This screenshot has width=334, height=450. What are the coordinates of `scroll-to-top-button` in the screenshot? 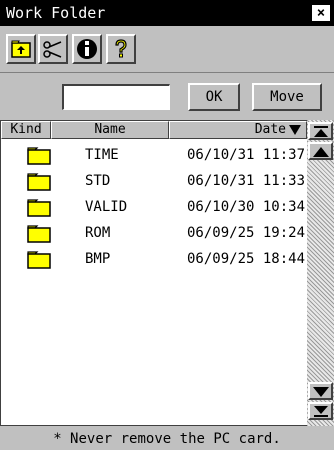 It's located at (320, 131).